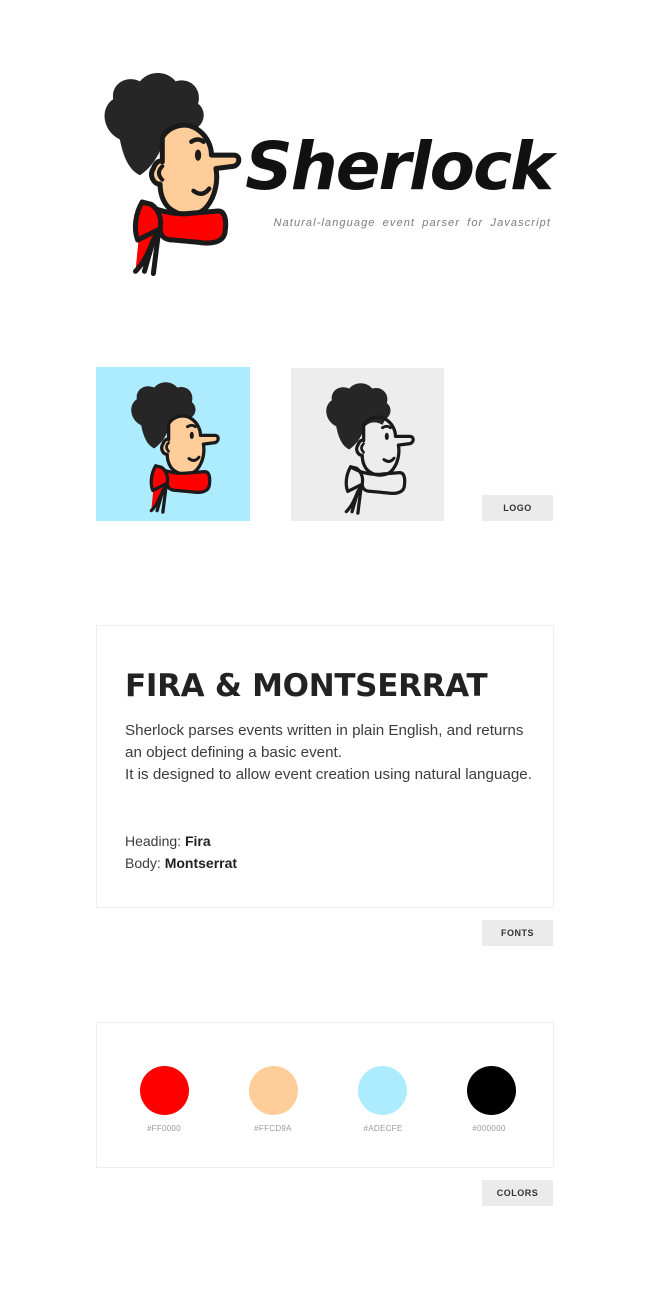 This screenshot has height=1294, width=650. I want to click on color-code-peach: #FFCD9A, so click(273, 1128).